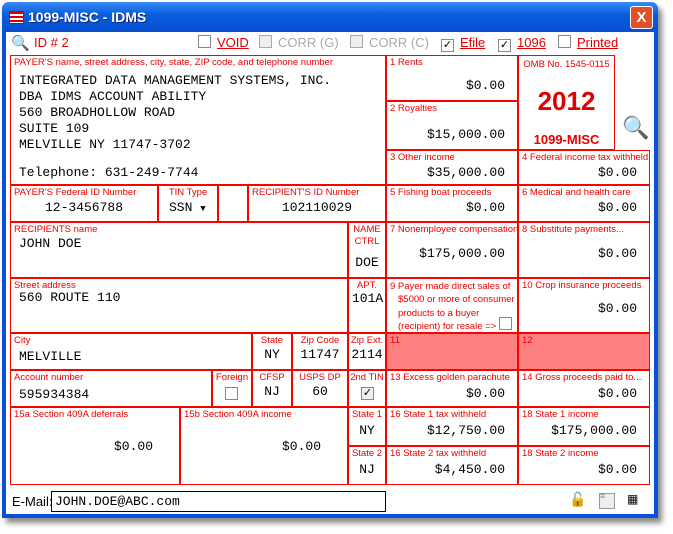 The height and width of the screenshot is (534, 673). Describe the element at coordinates (320, 351) in the screenshot. I see `zip-code: Zip Code 11747` at that location.